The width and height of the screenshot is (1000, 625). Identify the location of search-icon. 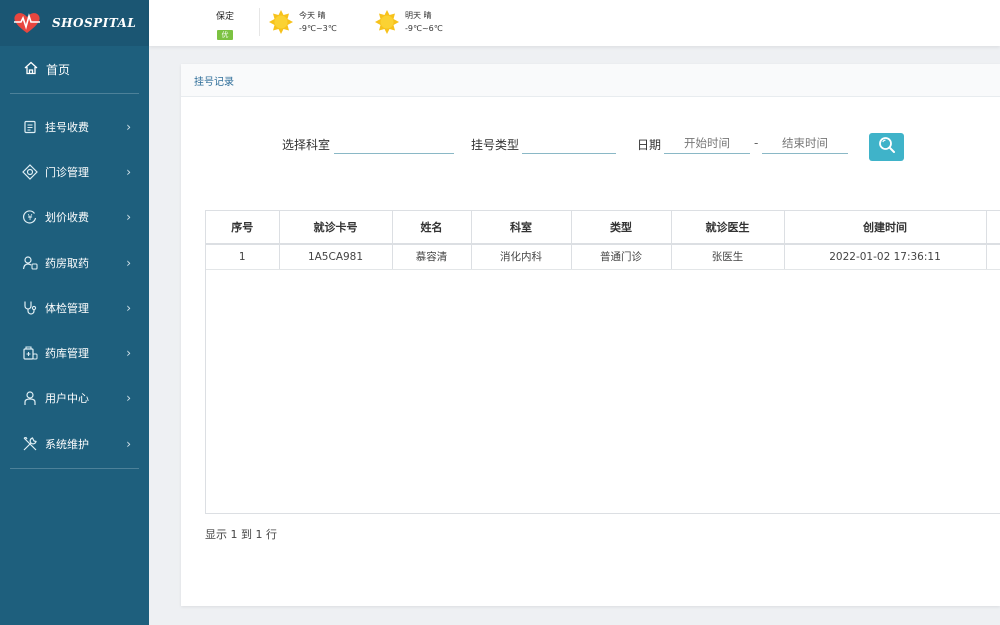
(887, 147).